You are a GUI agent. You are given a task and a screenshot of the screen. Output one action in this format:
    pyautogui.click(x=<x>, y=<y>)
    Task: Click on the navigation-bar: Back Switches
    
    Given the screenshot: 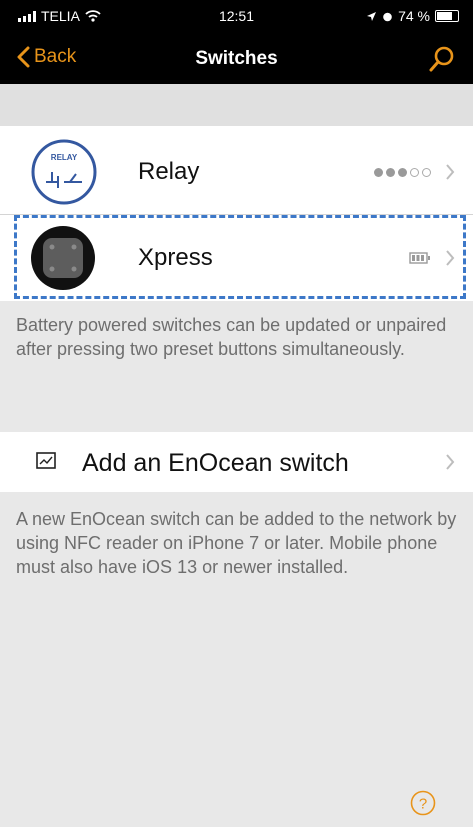 What is the action you would take?
    pyautogui.click(x=236, y=59)
    